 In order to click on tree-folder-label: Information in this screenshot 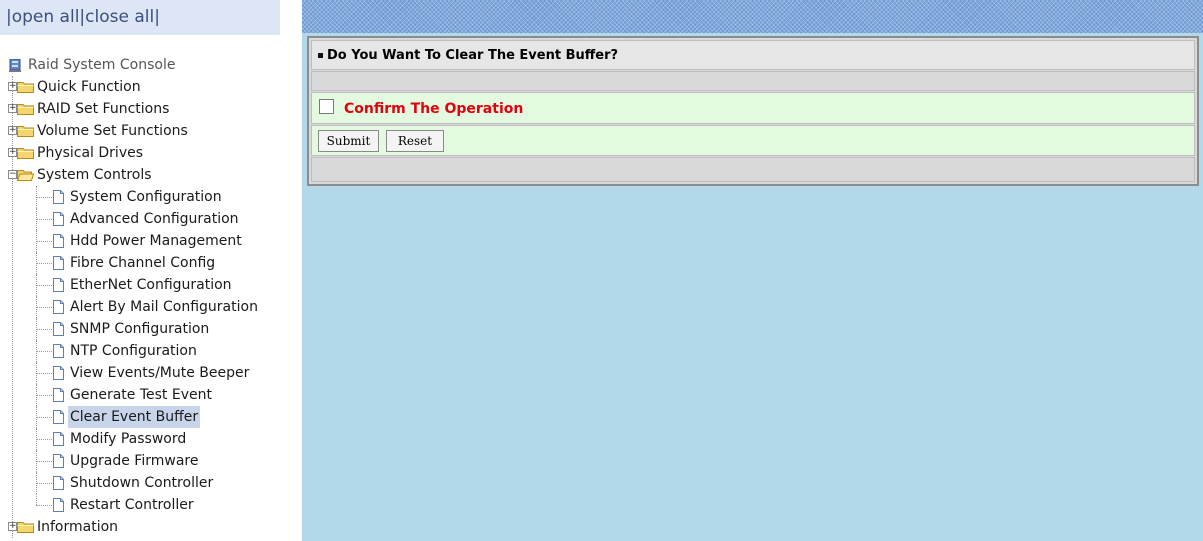, I will do `click(78, 527)`.